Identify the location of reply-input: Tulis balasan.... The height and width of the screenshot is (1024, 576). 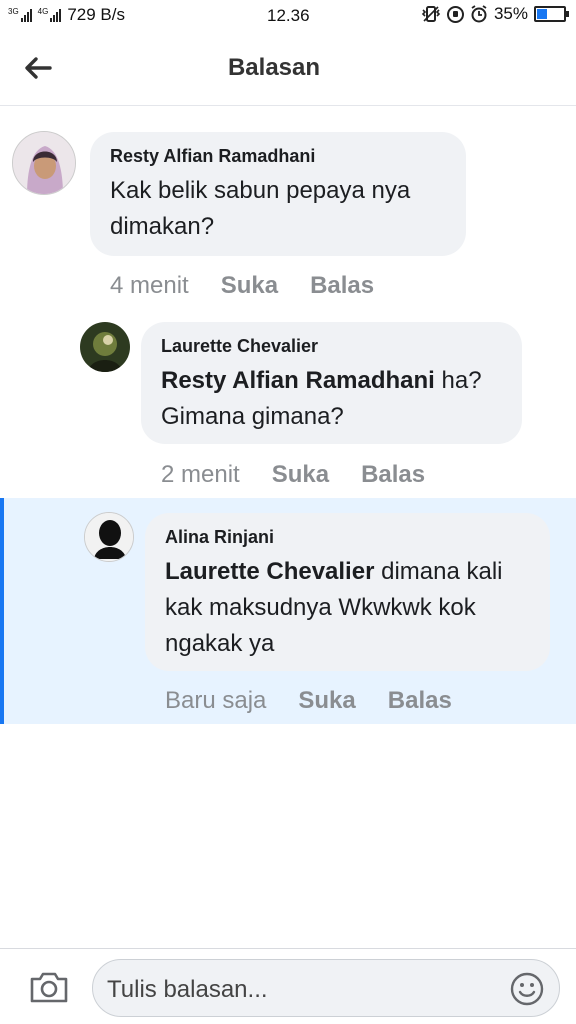
(326, 988).